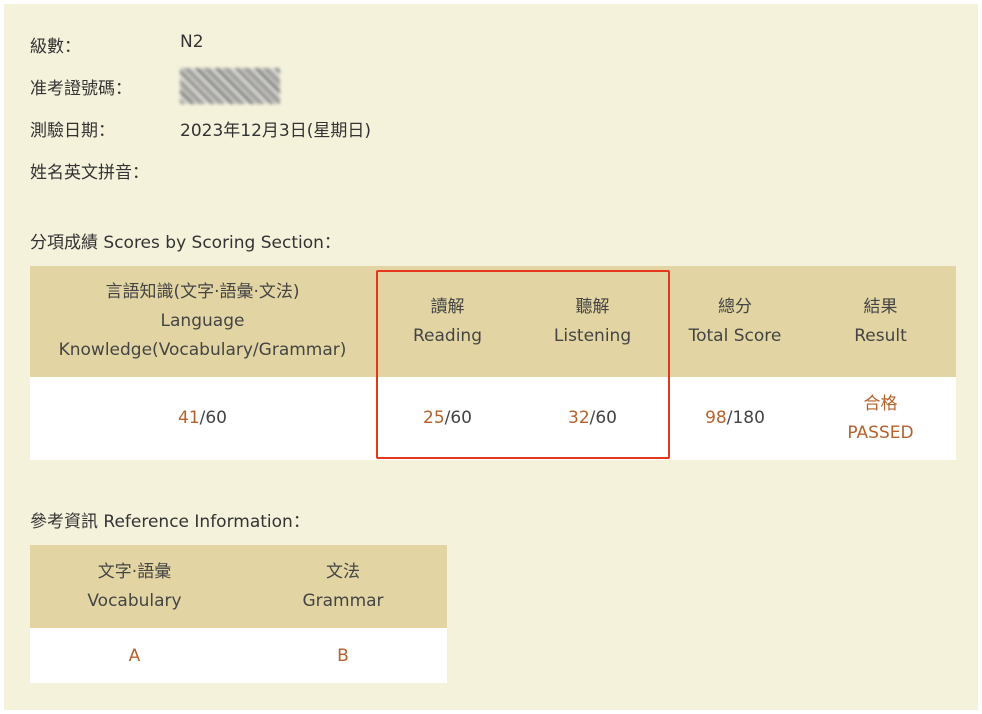  Describe the element at coordinates (202, 350) in the screenshot. I see `header-label: Knowledge(Vocabulary/Grammar)` at that location.